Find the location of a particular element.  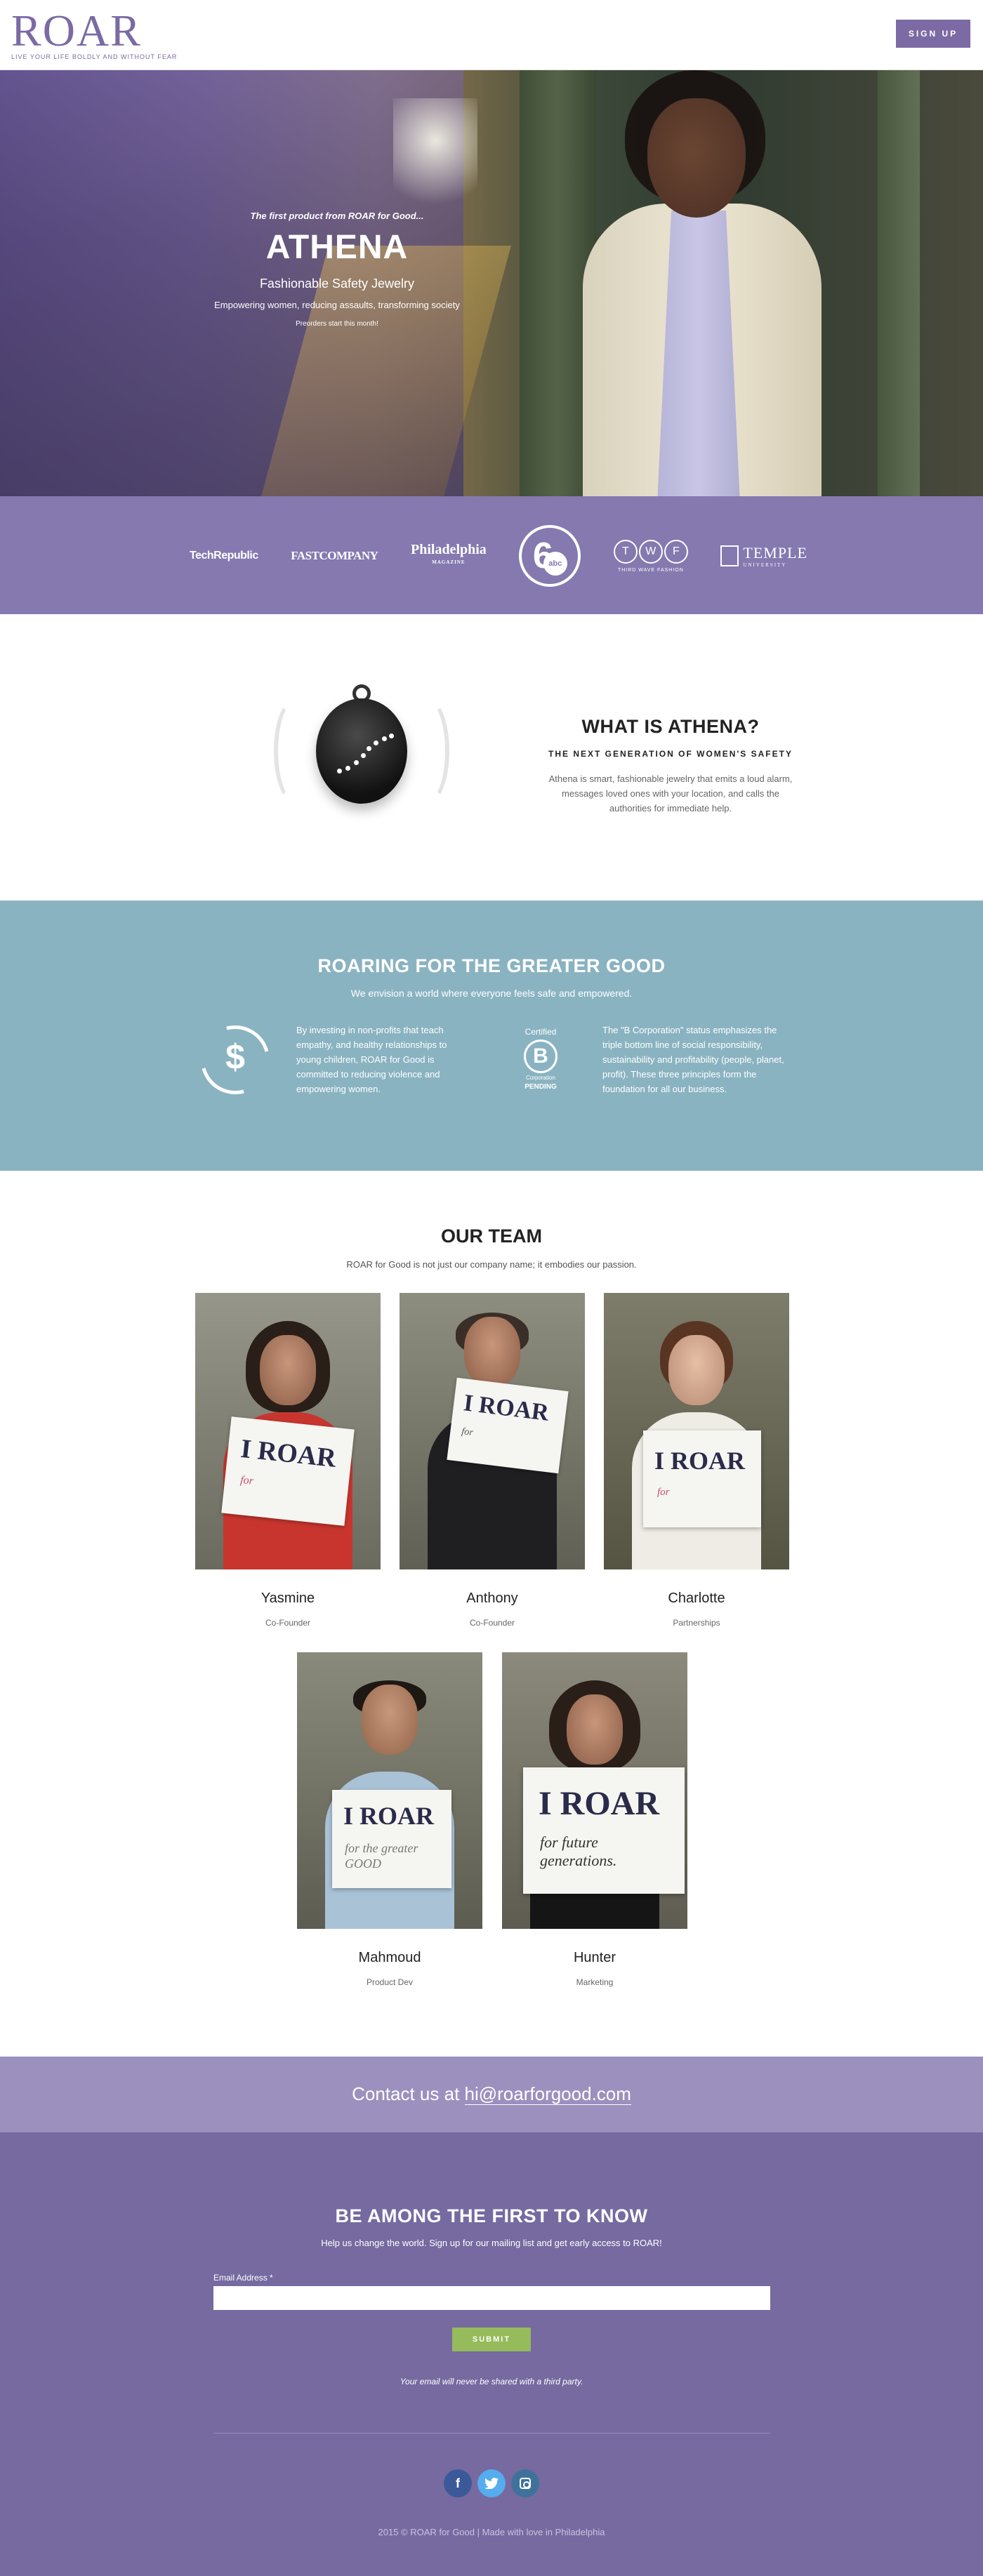

temple-emblem-icon is located at coordinates (730, 555).